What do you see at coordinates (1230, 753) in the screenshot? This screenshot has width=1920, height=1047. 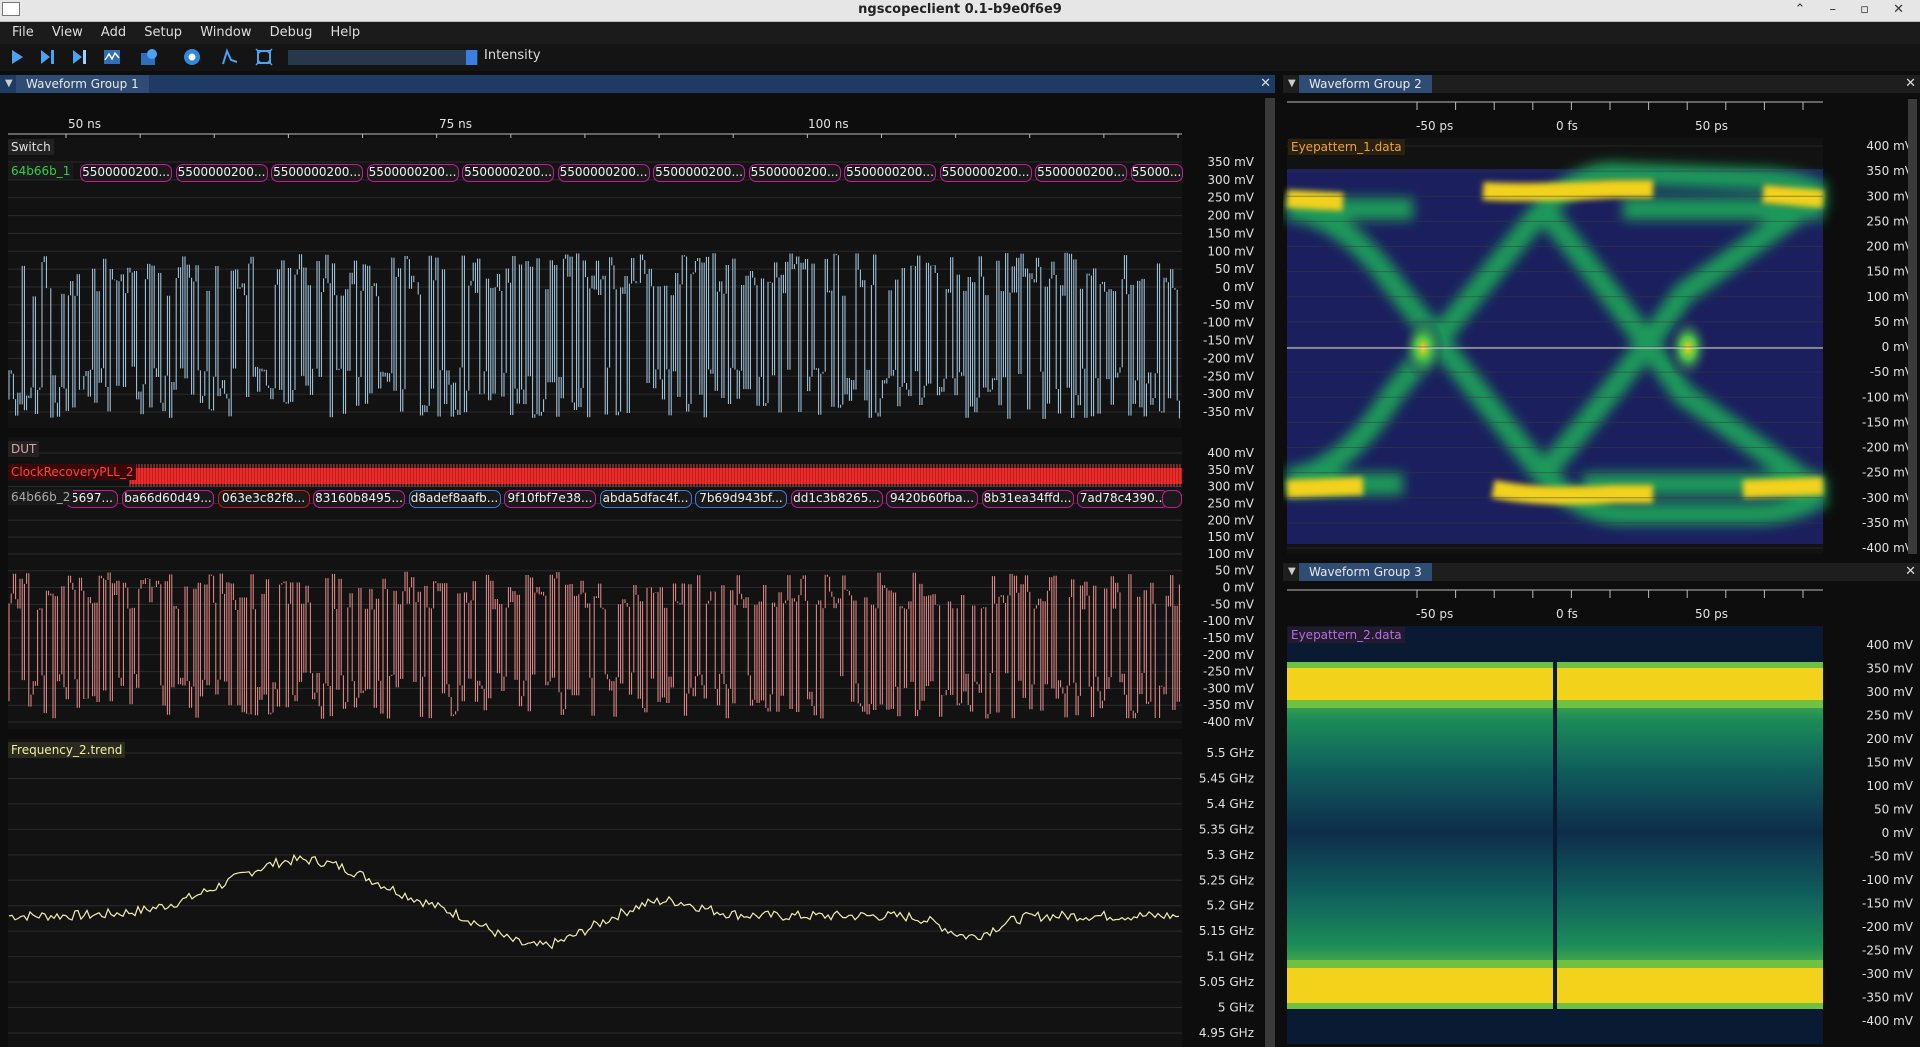 I see `axis-tick-label: 5.5 GHz` at bounding box center [1230, 753].